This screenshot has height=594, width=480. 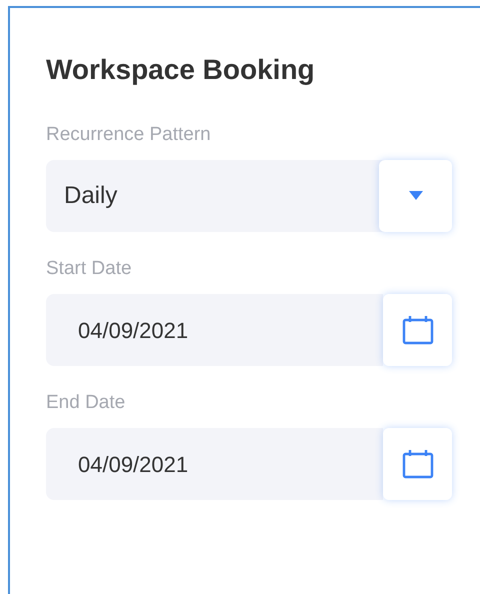 I want to click on form-title: Workspace Booking, so click(x=181, y=70).